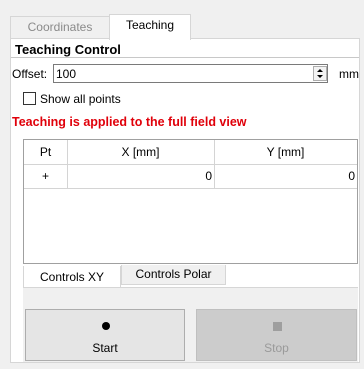 The image size is (364, 369). What do you see at coordinates (140, 152) in the screenshot?
I see `column-header-x: X [mm]` at bounding box center [140, 152].